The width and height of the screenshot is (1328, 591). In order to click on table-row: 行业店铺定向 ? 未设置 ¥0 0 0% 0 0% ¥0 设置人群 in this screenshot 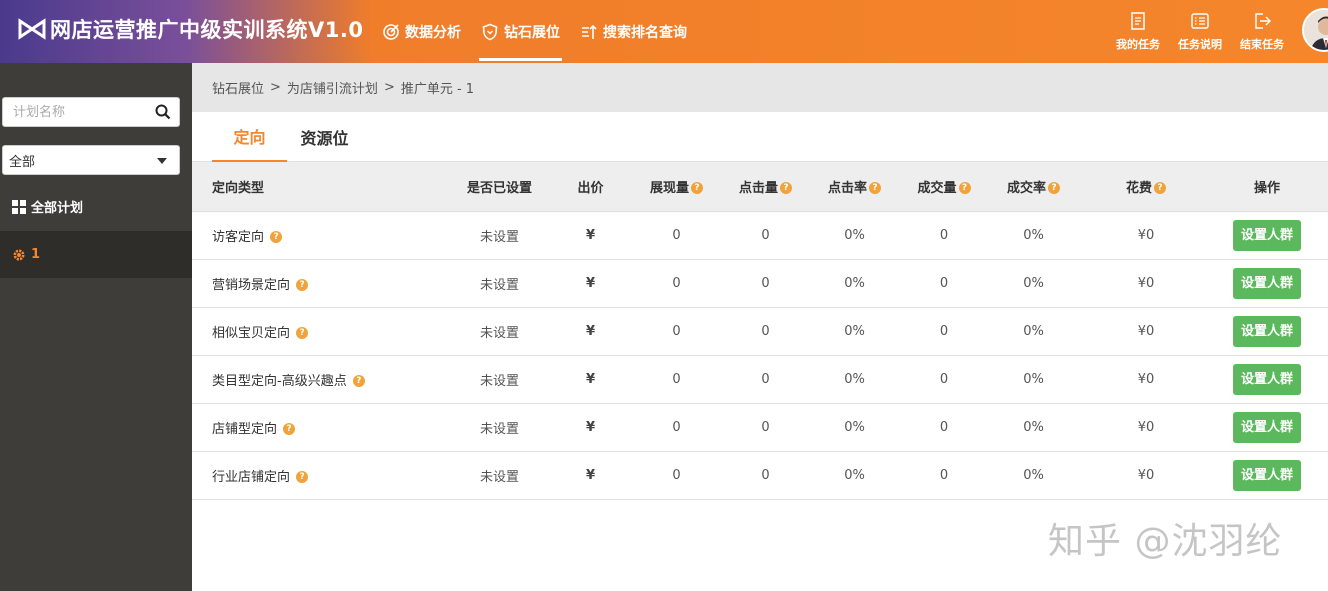, I will do `click(760, 475)`.